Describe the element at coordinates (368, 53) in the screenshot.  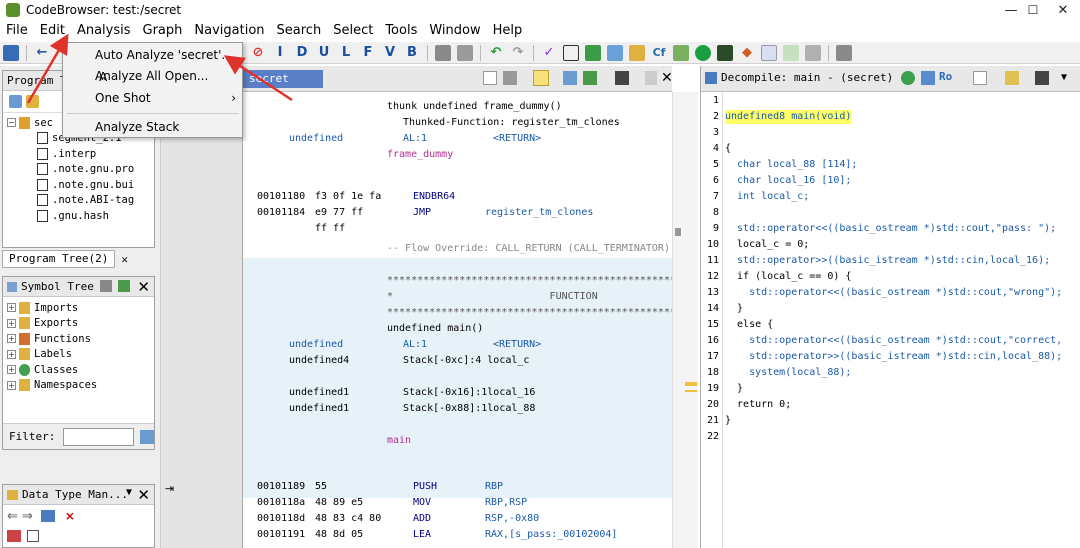
I see `function-icon: F` at that location.